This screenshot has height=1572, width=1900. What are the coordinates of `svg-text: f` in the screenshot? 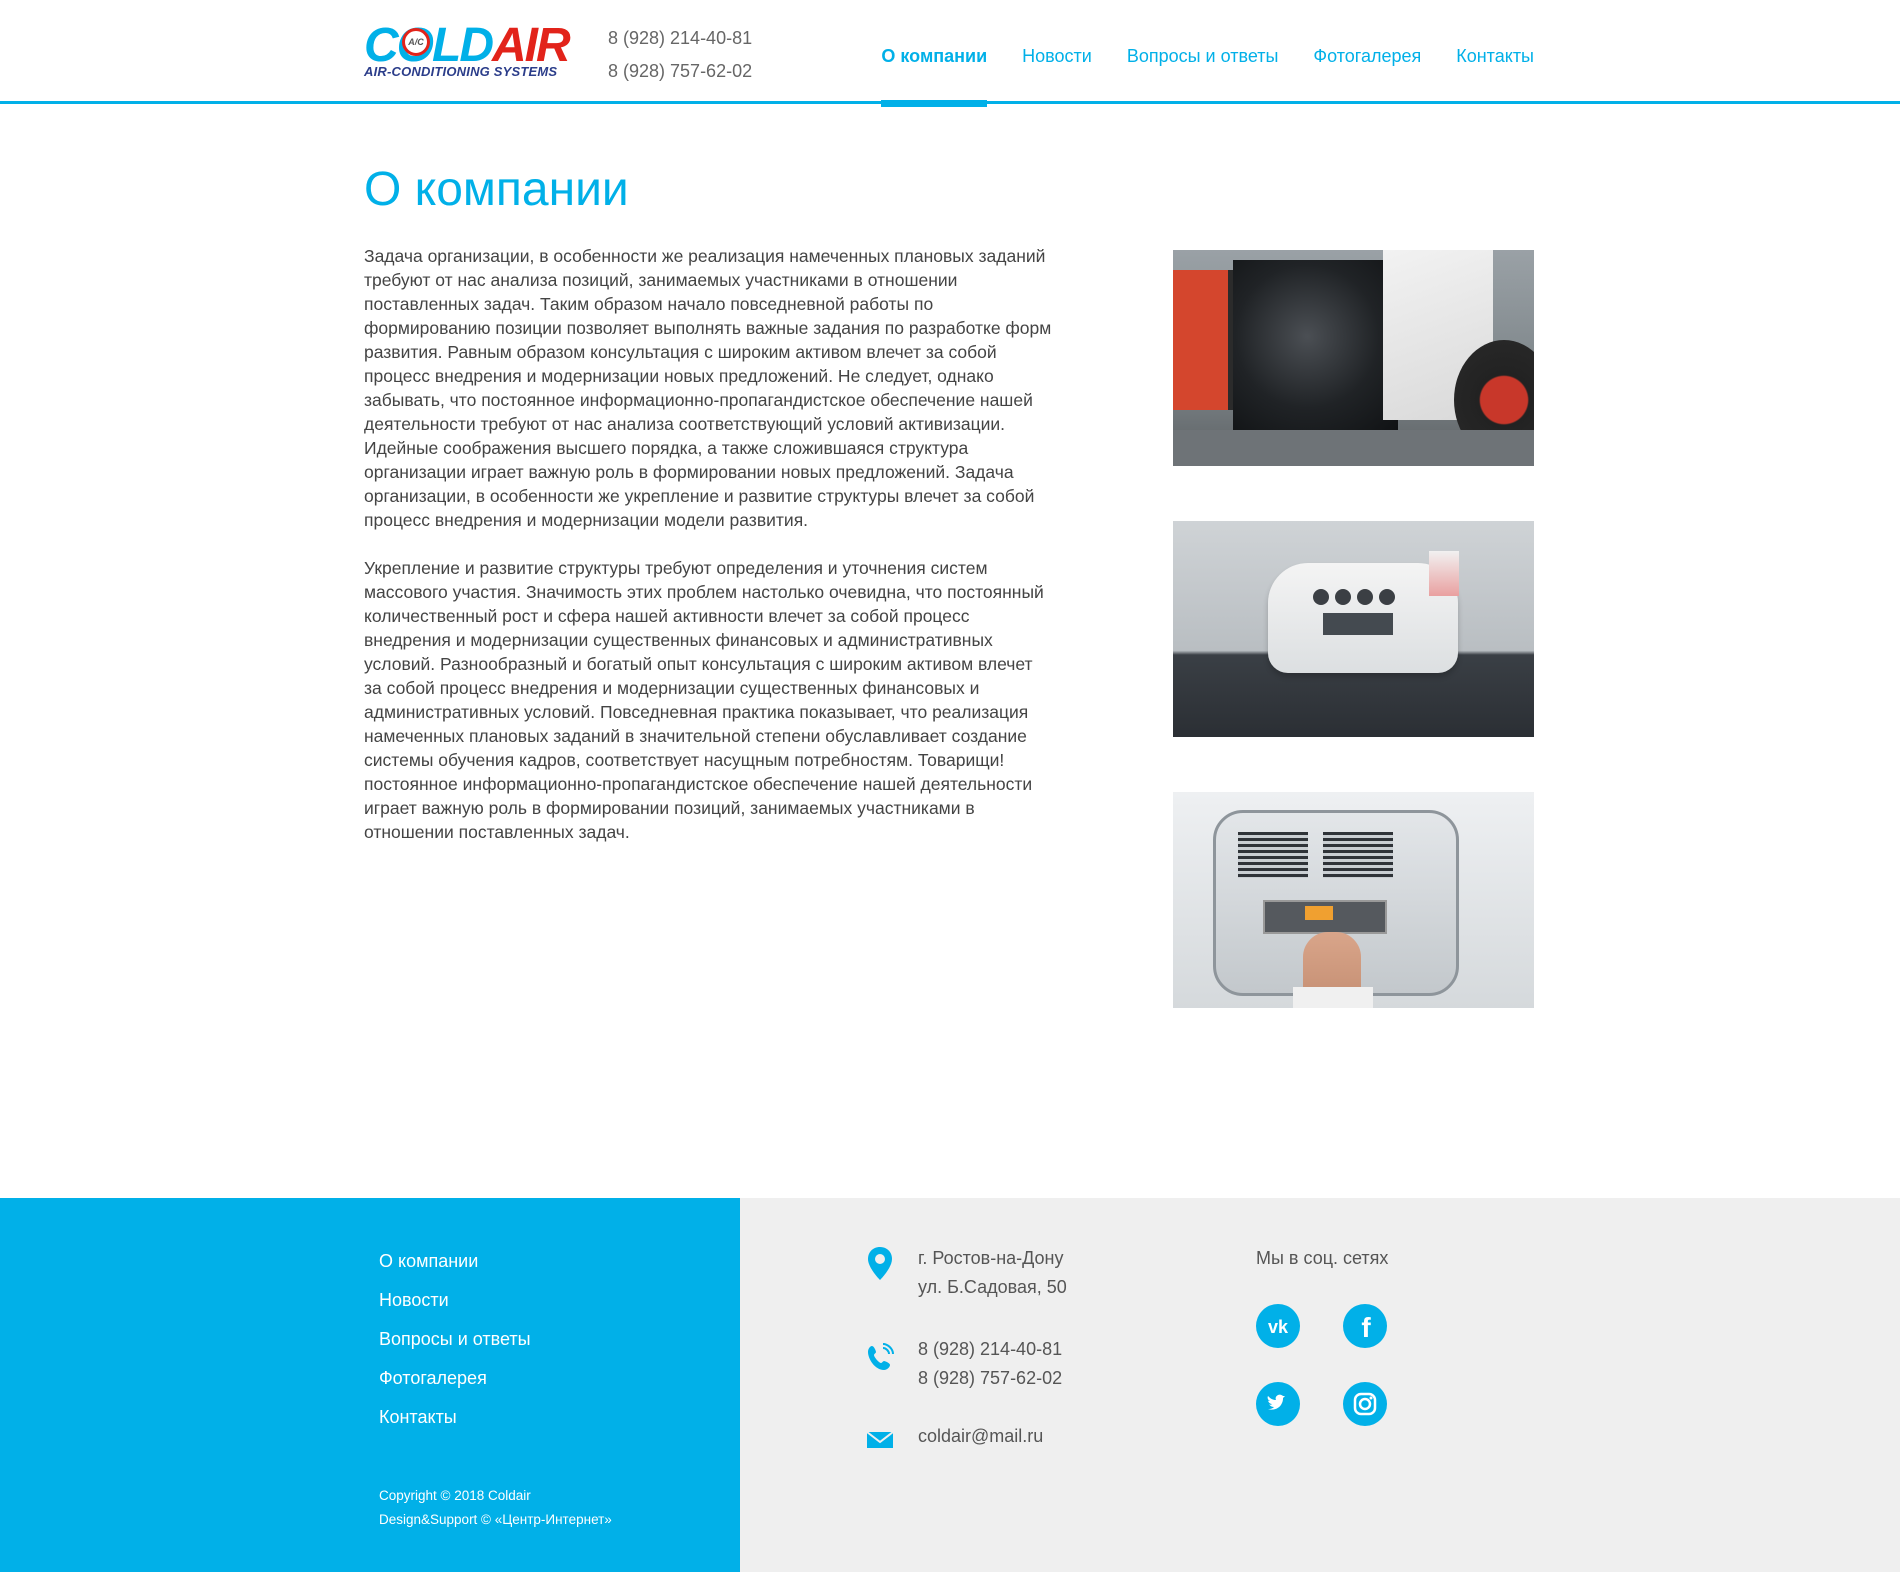 It's located at (1366, 1327).